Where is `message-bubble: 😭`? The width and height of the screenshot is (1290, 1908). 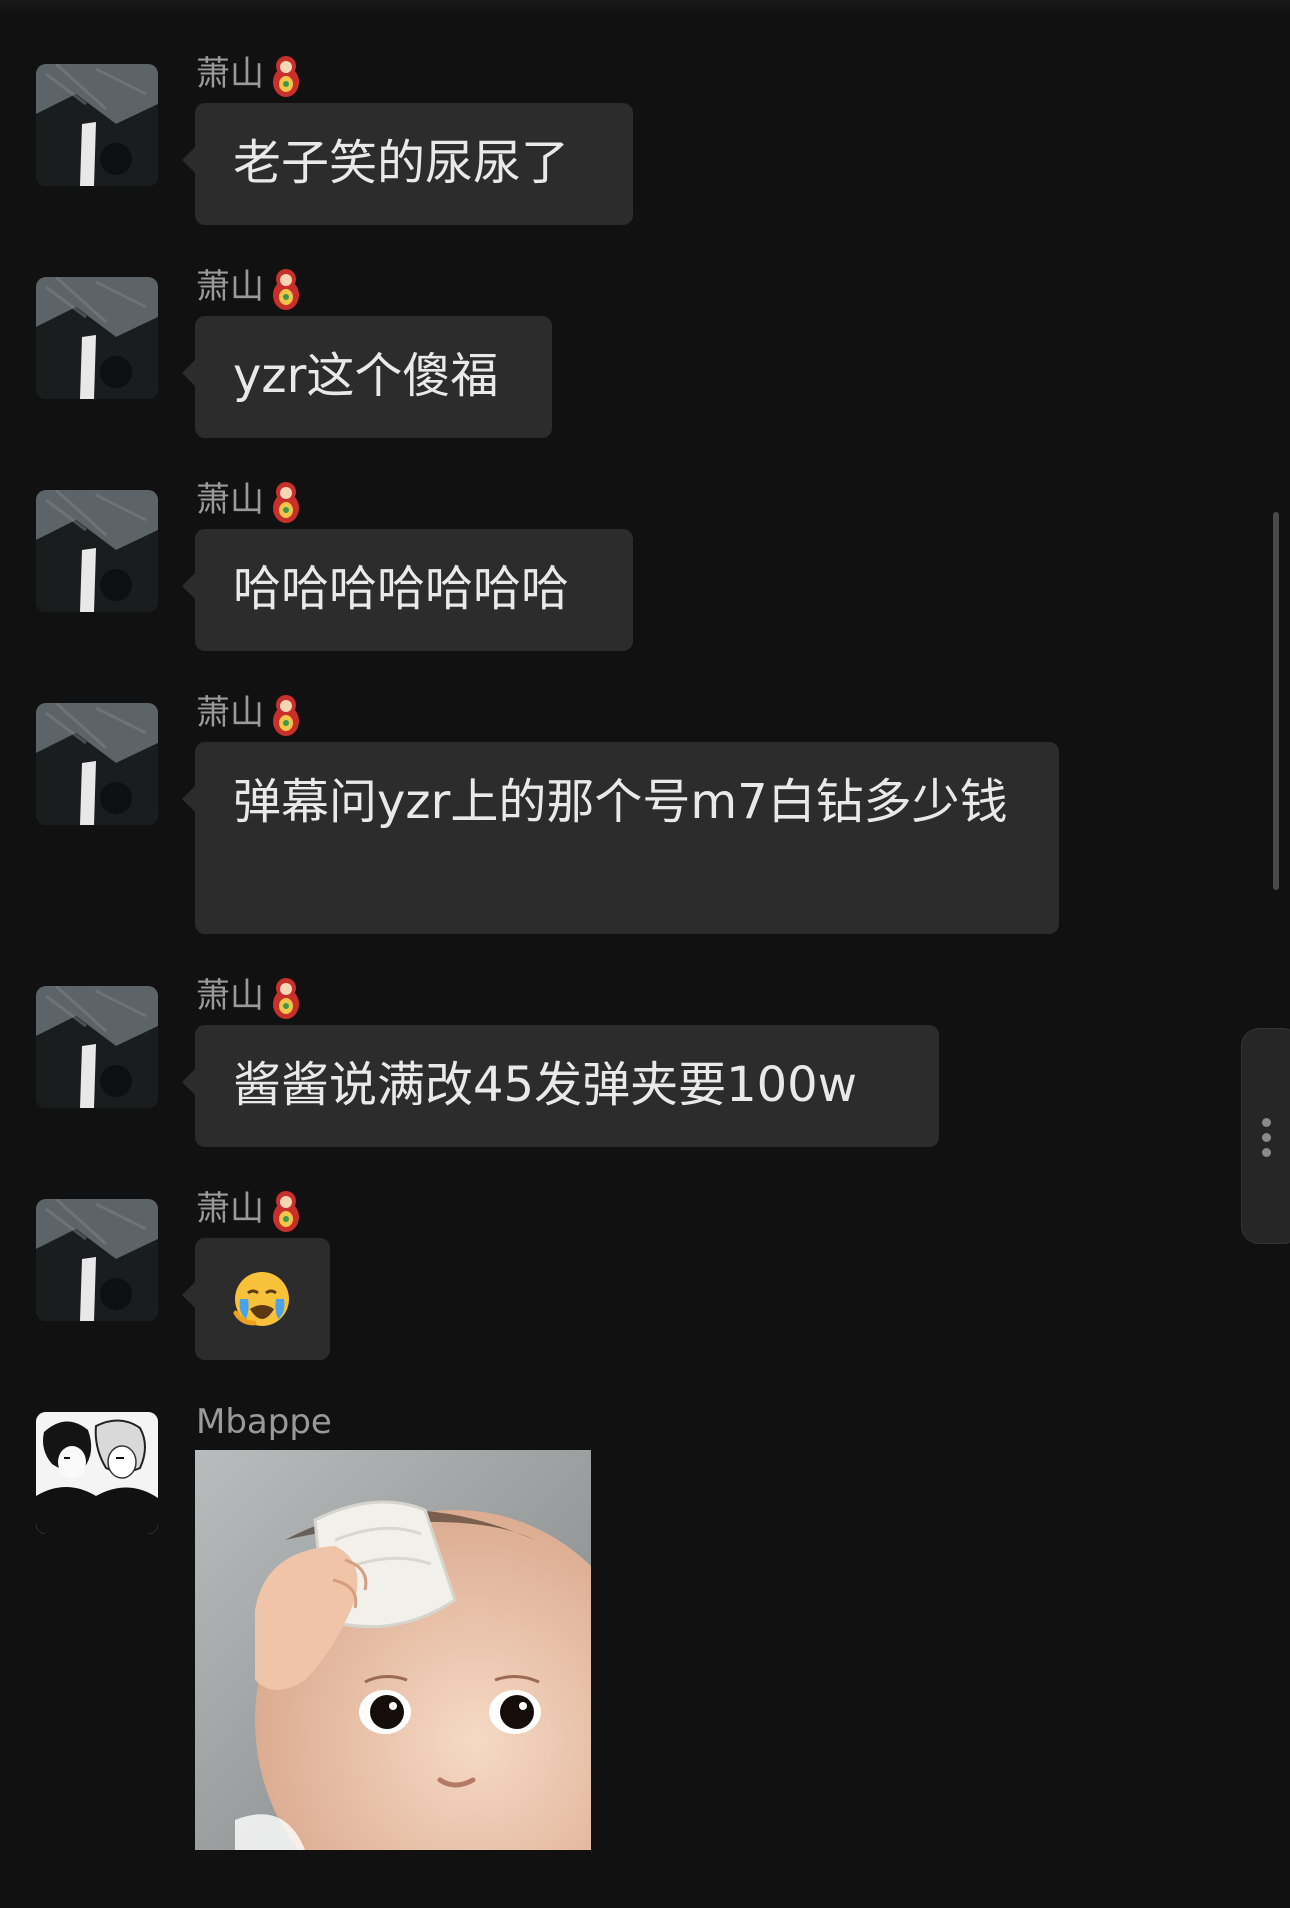 message-bubble: 😭 is located at coordinates (256, 1299).